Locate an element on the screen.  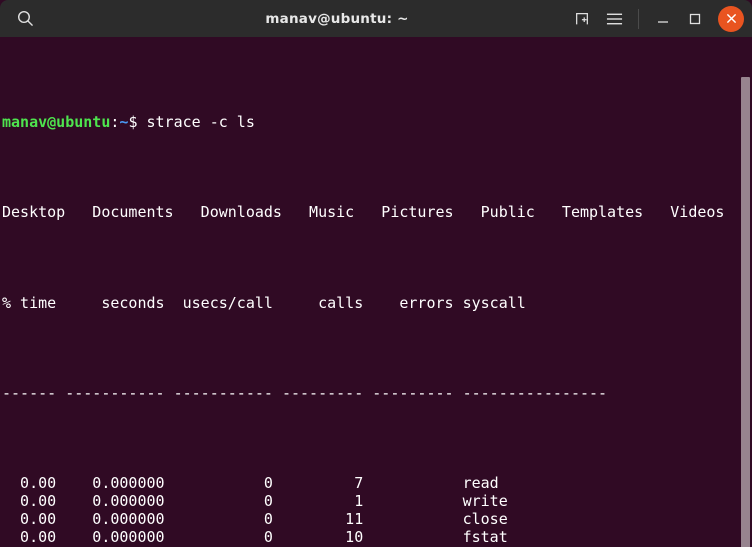
strace-row: 0.00 0.000000 0 1 write is located at coordinates (255, 501).